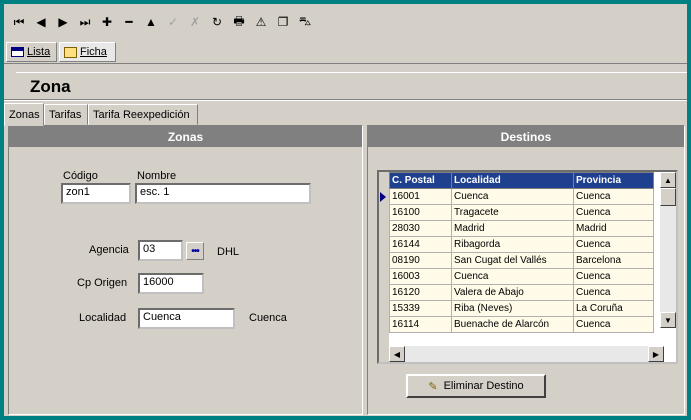 The image size is (691, 420). What do you see at coordinates (420, 308) in the screenshot?
I see `table-cell: 15339` at bounding box center [420, 308].